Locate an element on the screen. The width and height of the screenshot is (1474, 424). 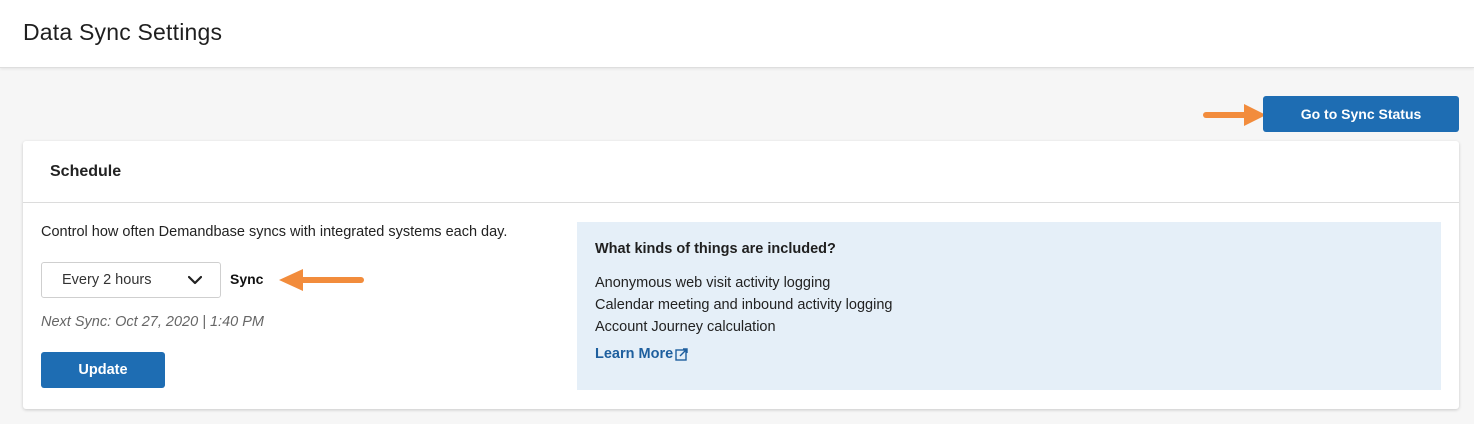
schedule-card-header: Schedule is located at coordinates (741, 172).